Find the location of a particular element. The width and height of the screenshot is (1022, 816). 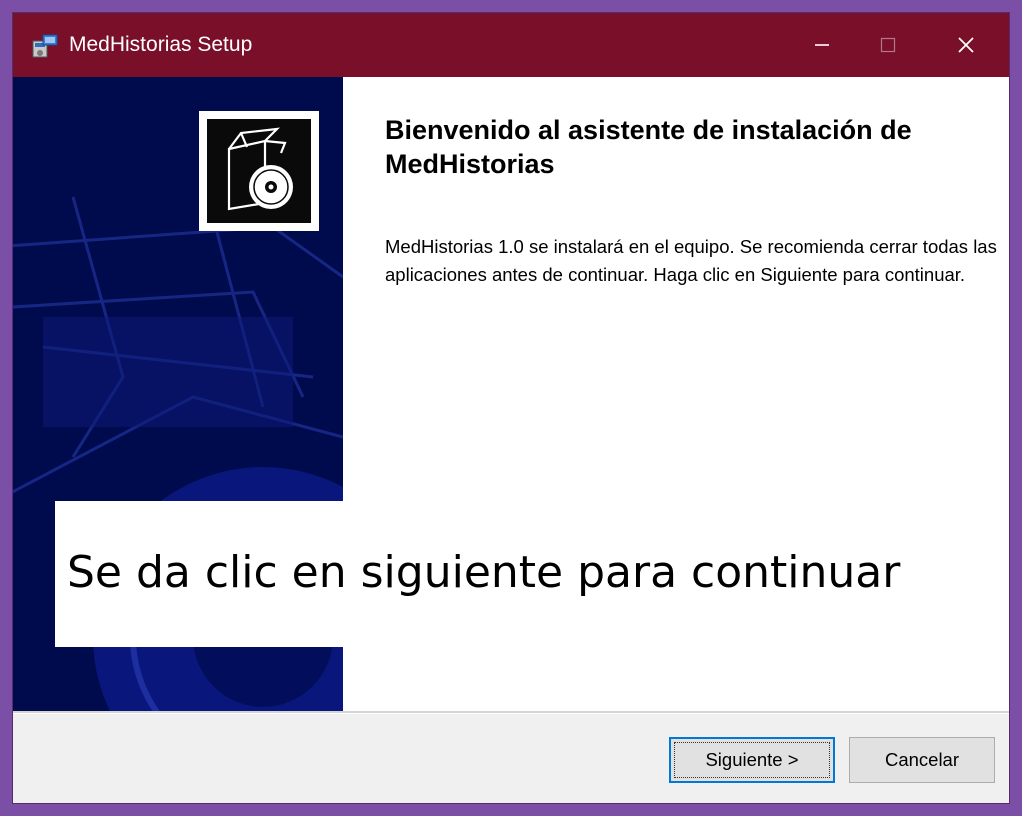

overlay-caption-text: Se da clic en siguiente para continuar is located at coordinates (484, 572).